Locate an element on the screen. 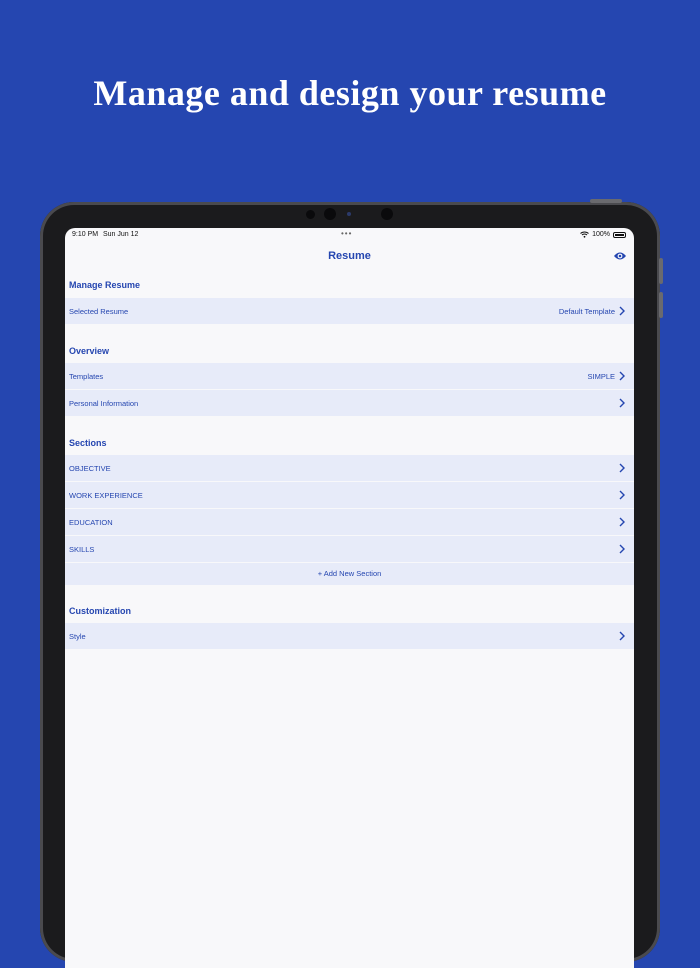 This screenshot has height=968, width=700. row-label: OBJECTIVE is located at coordinates (90, 468).